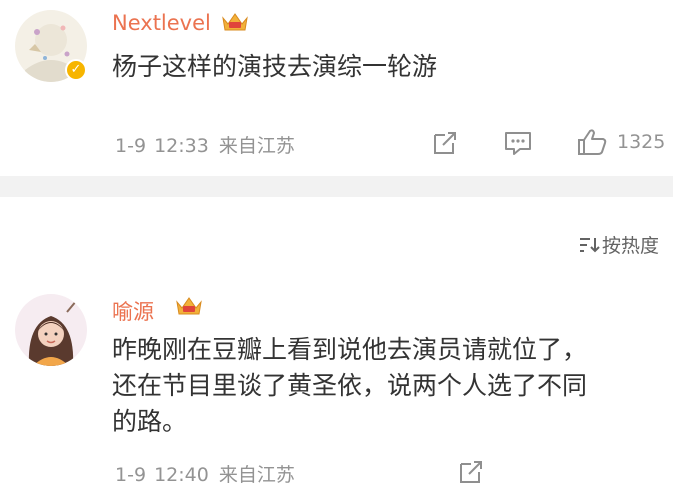  Describe the element at coordinates (592, 142) in the screenshot. I see `like-icon` at that location.